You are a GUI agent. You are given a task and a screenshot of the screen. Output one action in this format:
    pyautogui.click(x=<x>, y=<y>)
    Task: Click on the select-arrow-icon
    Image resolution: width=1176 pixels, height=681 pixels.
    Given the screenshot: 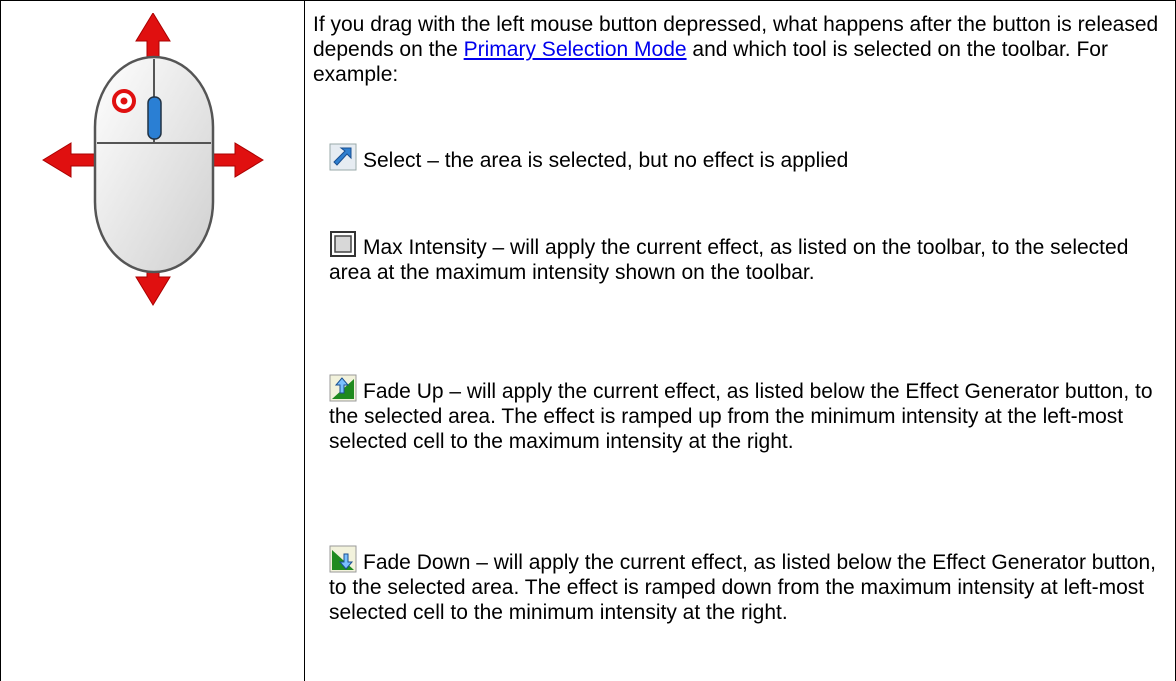 What is the action you would take?
    pyautogui.click(x=343, y=157)
    